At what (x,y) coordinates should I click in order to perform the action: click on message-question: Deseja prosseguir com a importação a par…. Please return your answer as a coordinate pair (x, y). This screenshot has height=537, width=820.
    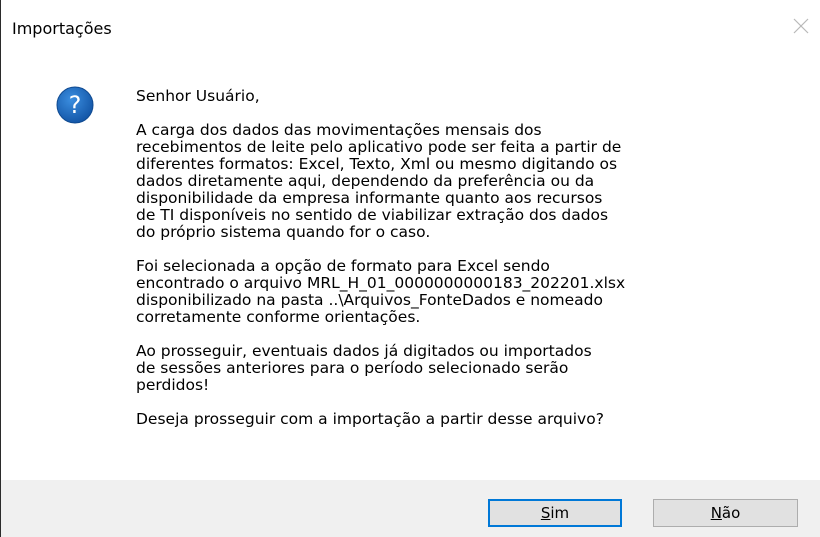
    Looking at the image, I should click on (370, 419).